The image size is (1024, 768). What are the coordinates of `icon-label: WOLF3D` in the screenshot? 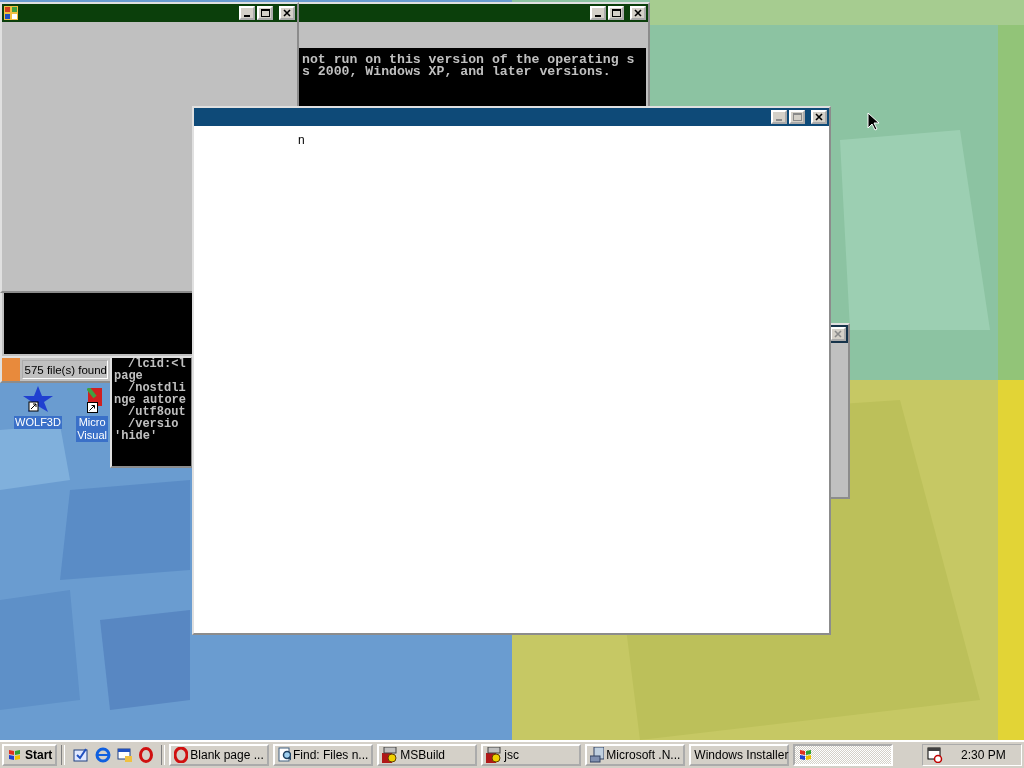 It's located at (38, 422).